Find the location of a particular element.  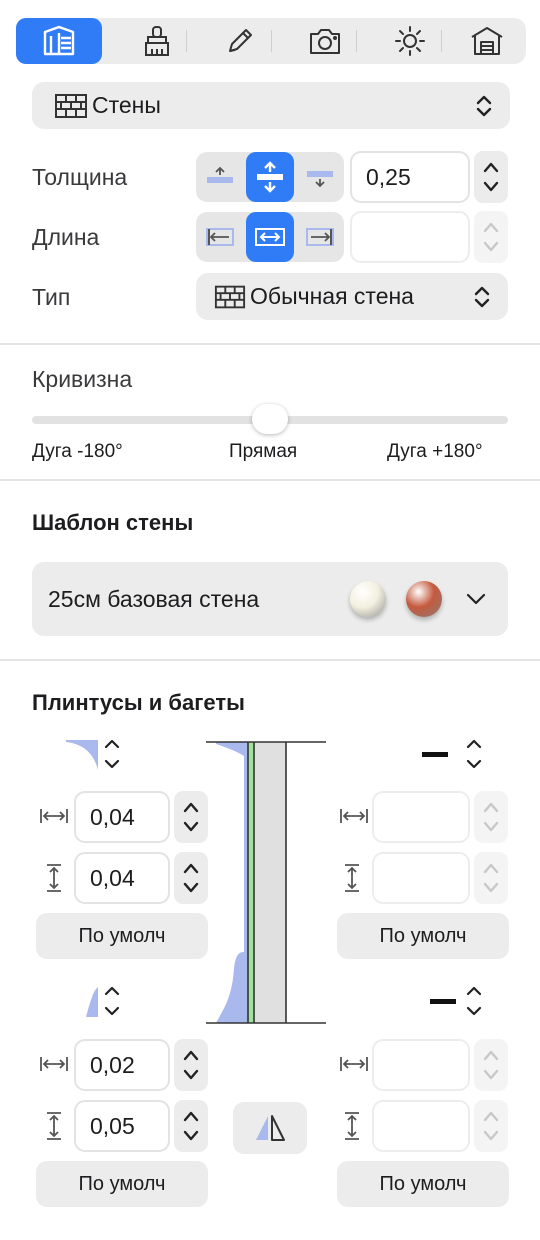

baseboard-profile-icon is located at coordinates (103, 1001).